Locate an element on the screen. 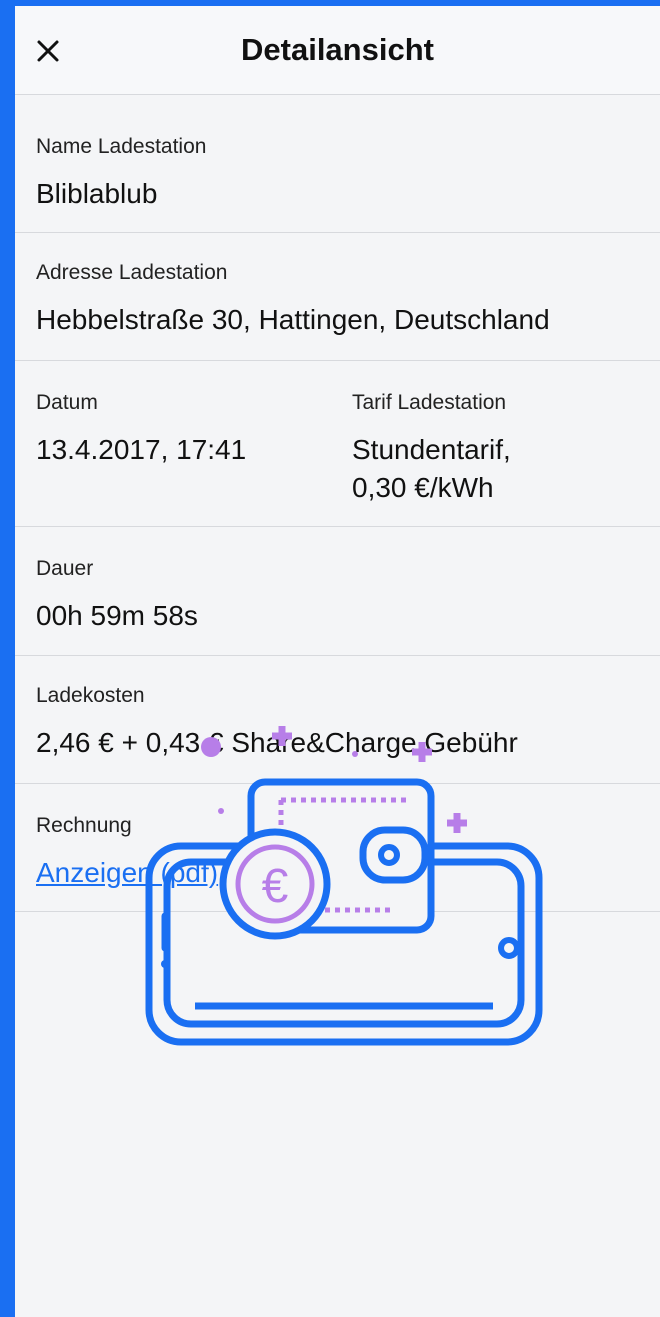 The width and height of the screenshot is (660, 1317). duration-label: Dauer is located at coordinates (65, 568).